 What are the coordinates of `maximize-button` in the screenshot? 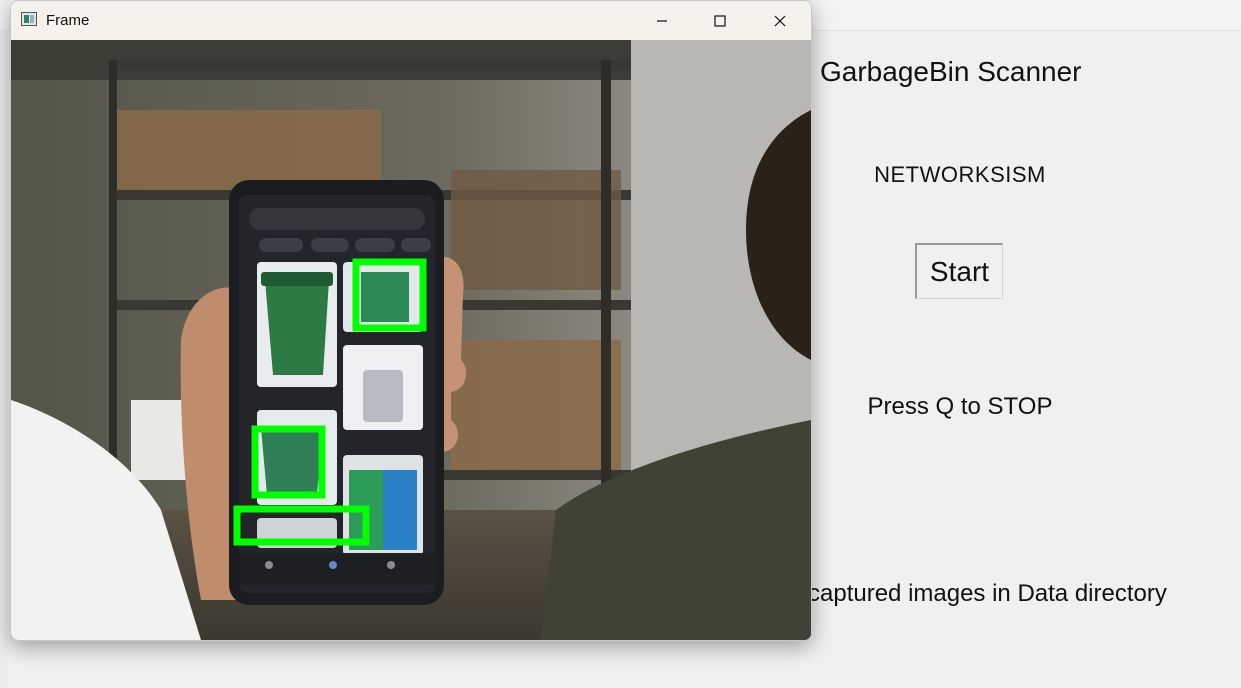 It's located at (720, 20).